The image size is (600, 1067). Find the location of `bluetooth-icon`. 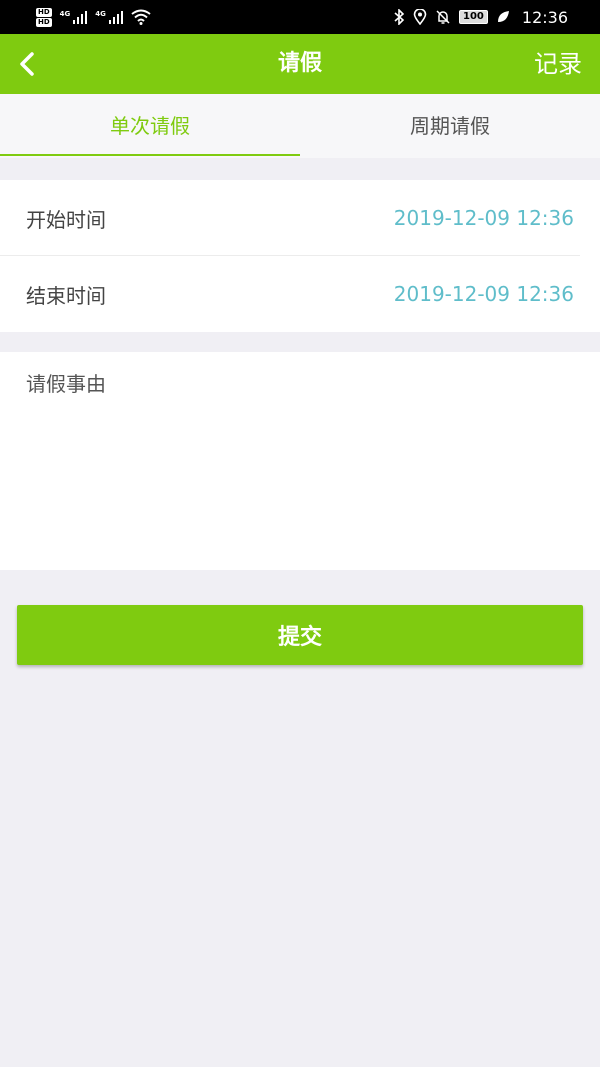

bluetooth-icon is located at coordinates (399, 17).